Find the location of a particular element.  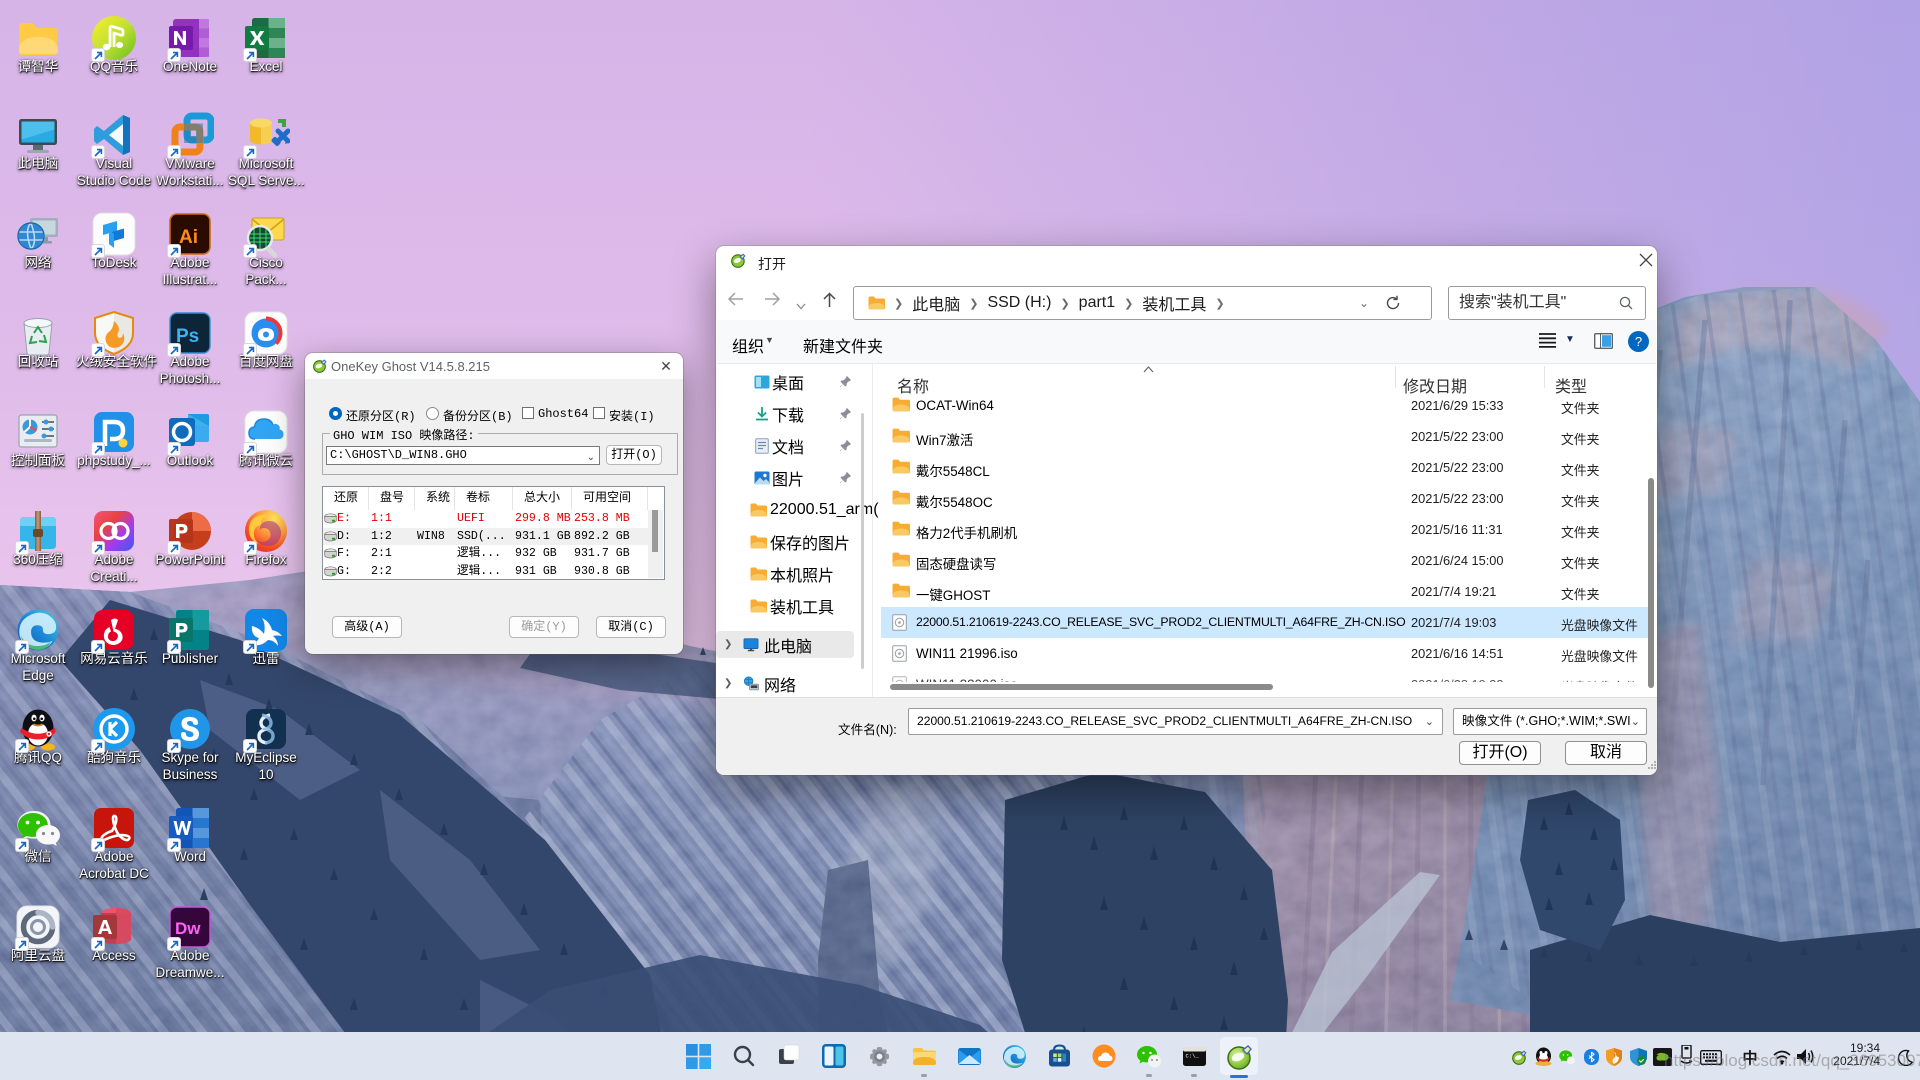

svg-text: C:\_ is located at coordinates (1192, 1055).